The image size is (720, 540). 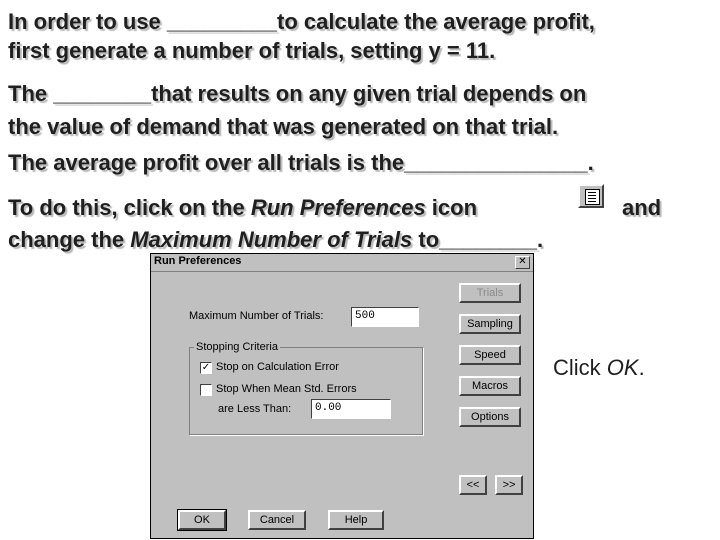 What do you see at coordinates (478, 239) in the screenshot?
I see `slide-line-7-end: to________.` at bounding box center [478, 239].